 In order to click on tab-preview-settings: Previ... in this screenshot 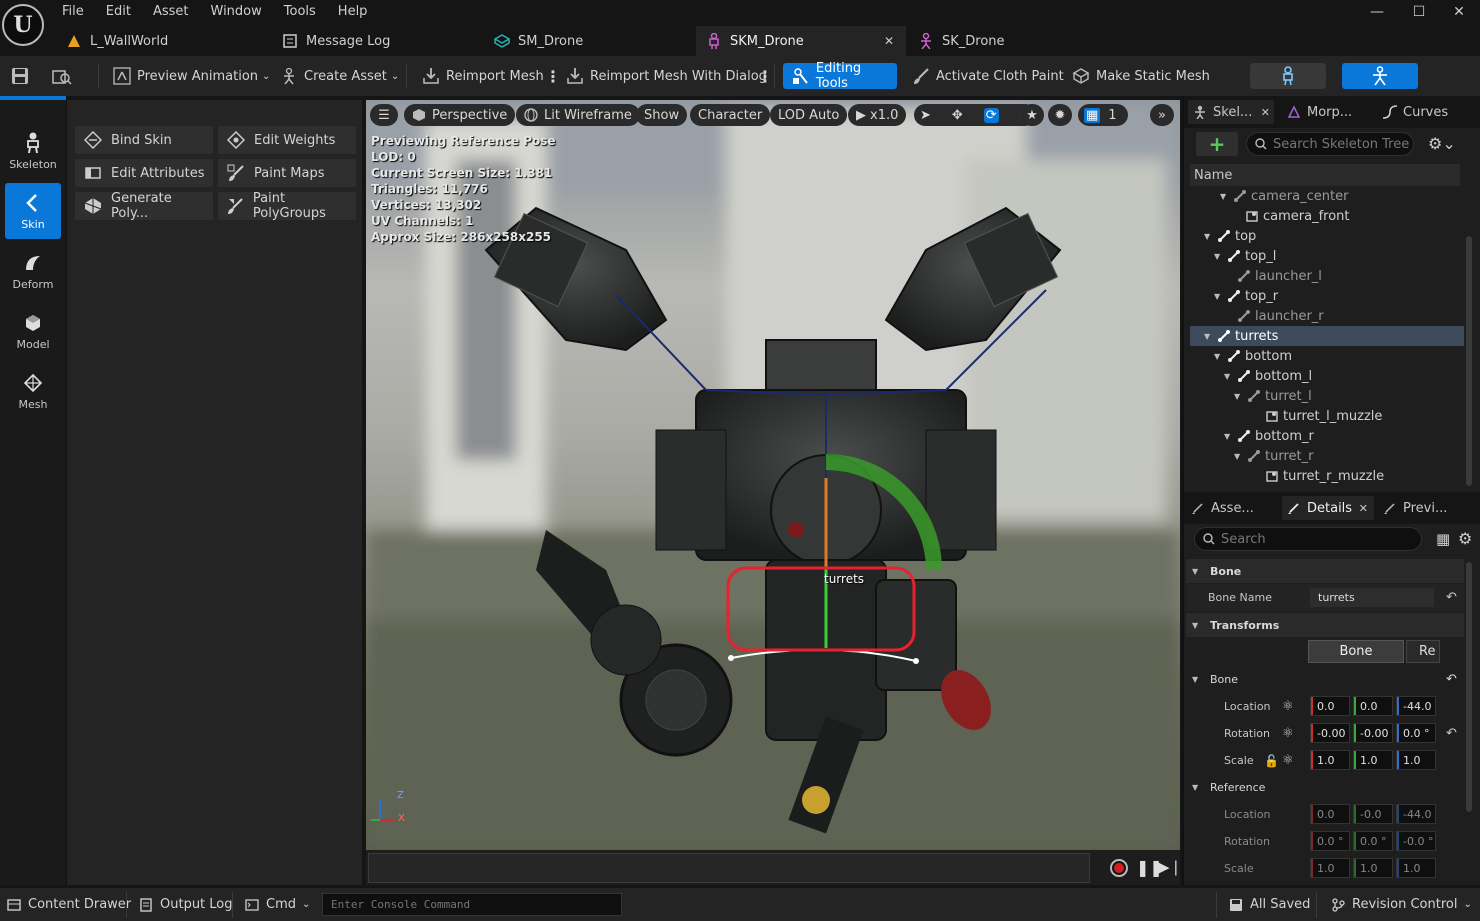, I will do `click(1414, 508)`.